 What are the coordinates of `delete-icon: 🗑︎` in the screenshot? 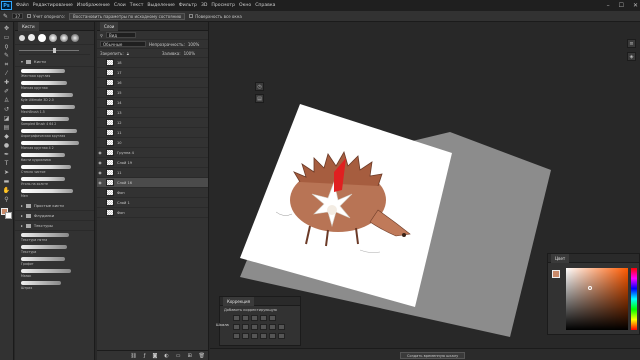 It's located at (202, 356).